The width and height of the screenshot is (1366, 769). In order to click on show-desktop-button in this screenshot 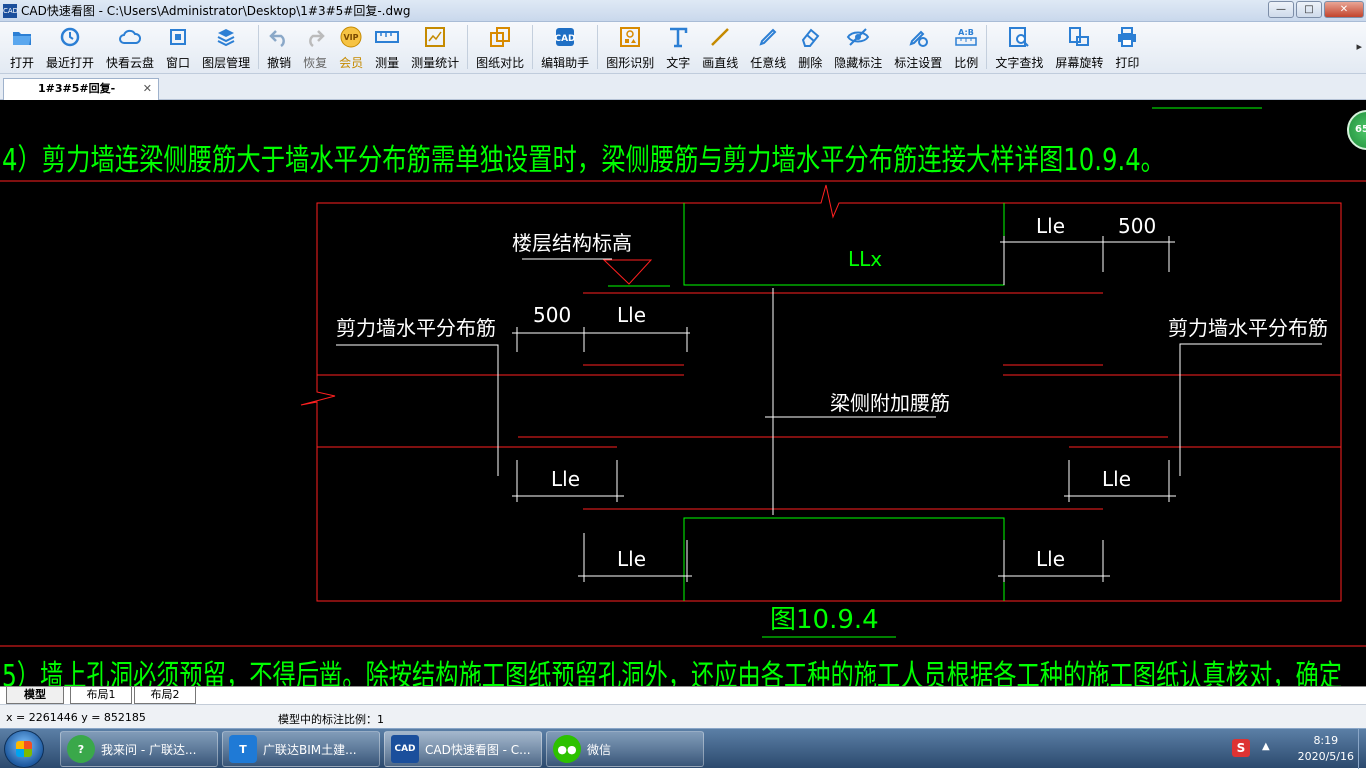, I will do `click(1362, 749)`.